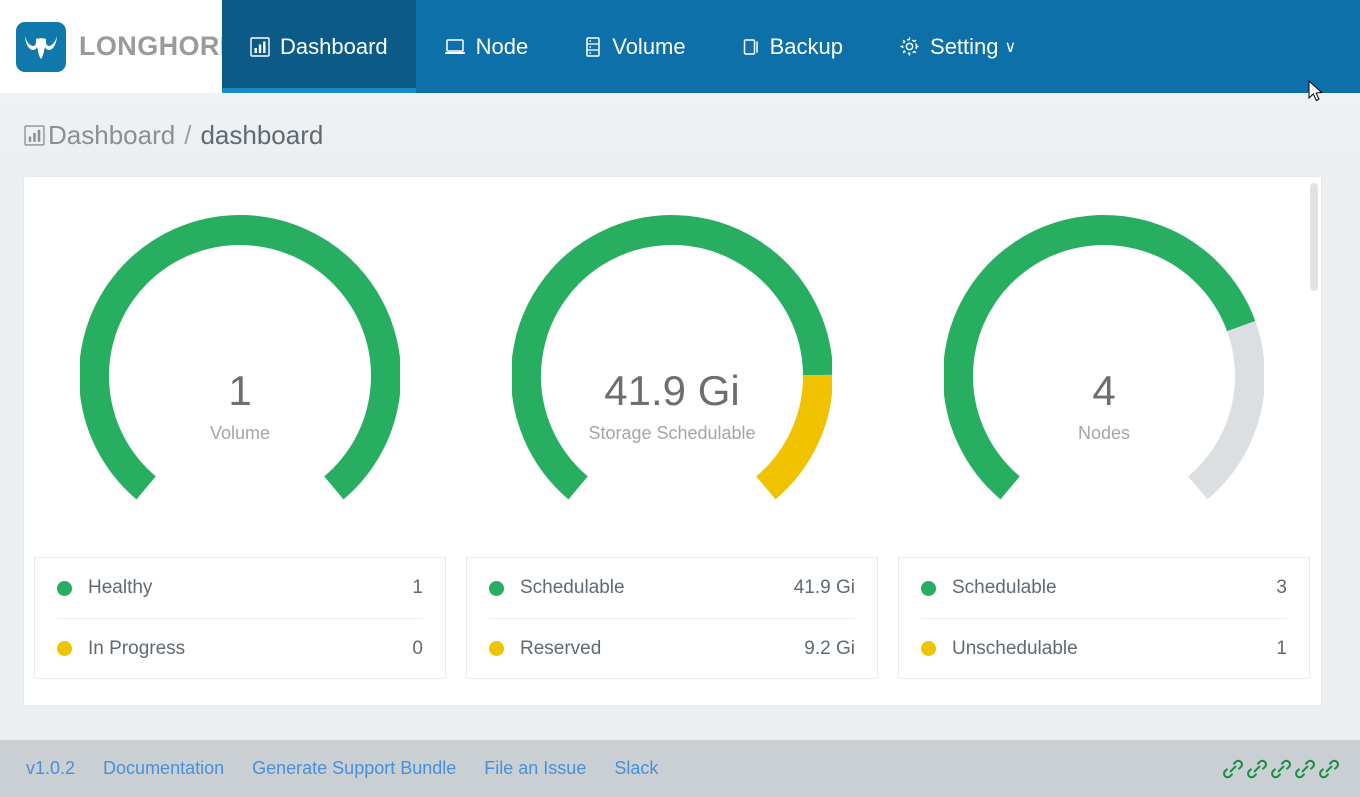 This screenshot has width=1360, height=797. What do you see at coordinates (262, 134) in the screenshot?
I see `breadcrumb-current: dashboard` at bounding box center [262, 134].